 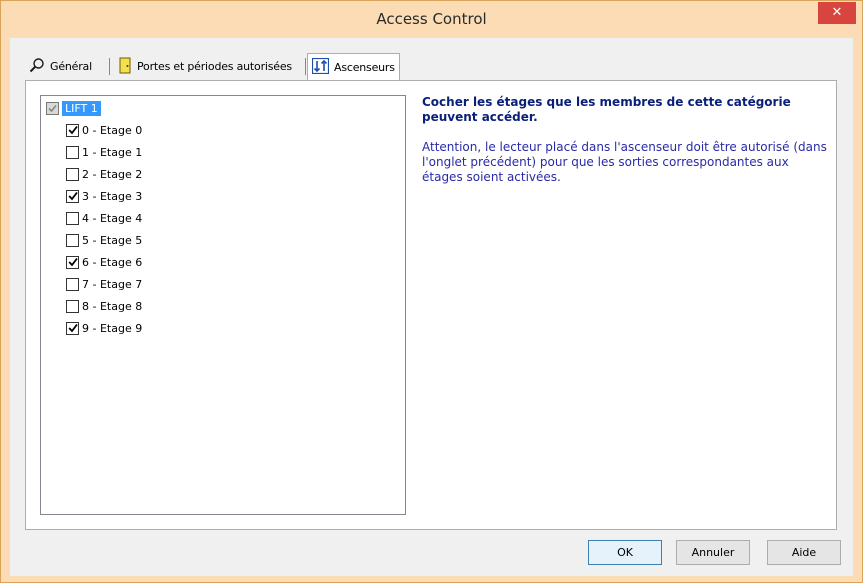 I want to click on floor-label: 7 - Etage 7, so click(x=112, y=284).